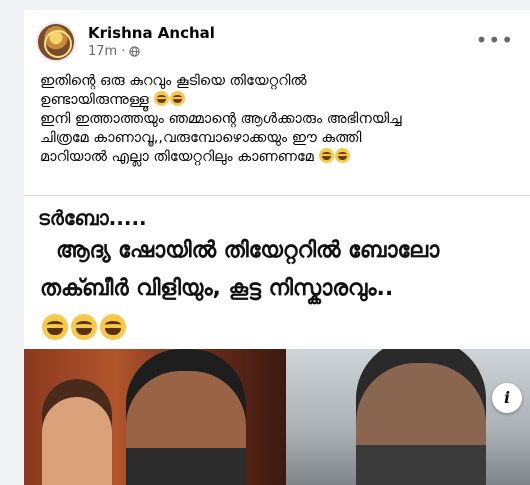  What do you see at coordinates (280, 157) in the screenshot?
I see `post-text-line: മാറിയാൽ എല്ലാ തിയേറ്ററിലും കാണണമേ` at bounding box center [280, 157].